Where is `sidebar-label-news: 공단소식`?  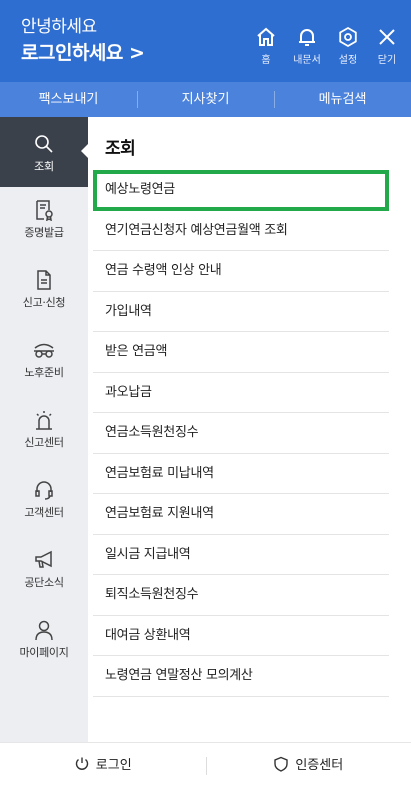 sidebar-label-news: 공단소식 is located at coordinates (44, 582).